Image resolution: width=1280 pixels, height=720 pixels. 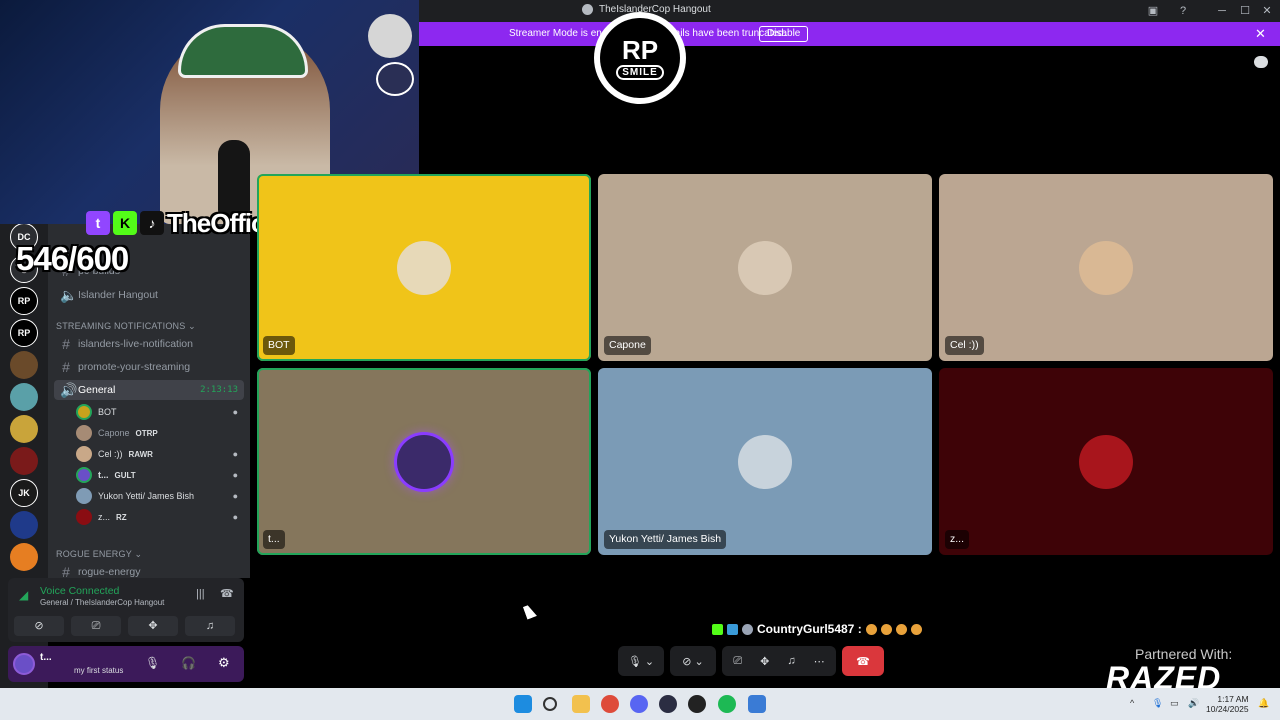 What do you see at coordinates (1227, 709) in the screenshot?
I see `clock-date: 10/24/2025` at bounding box center [1227, 709].